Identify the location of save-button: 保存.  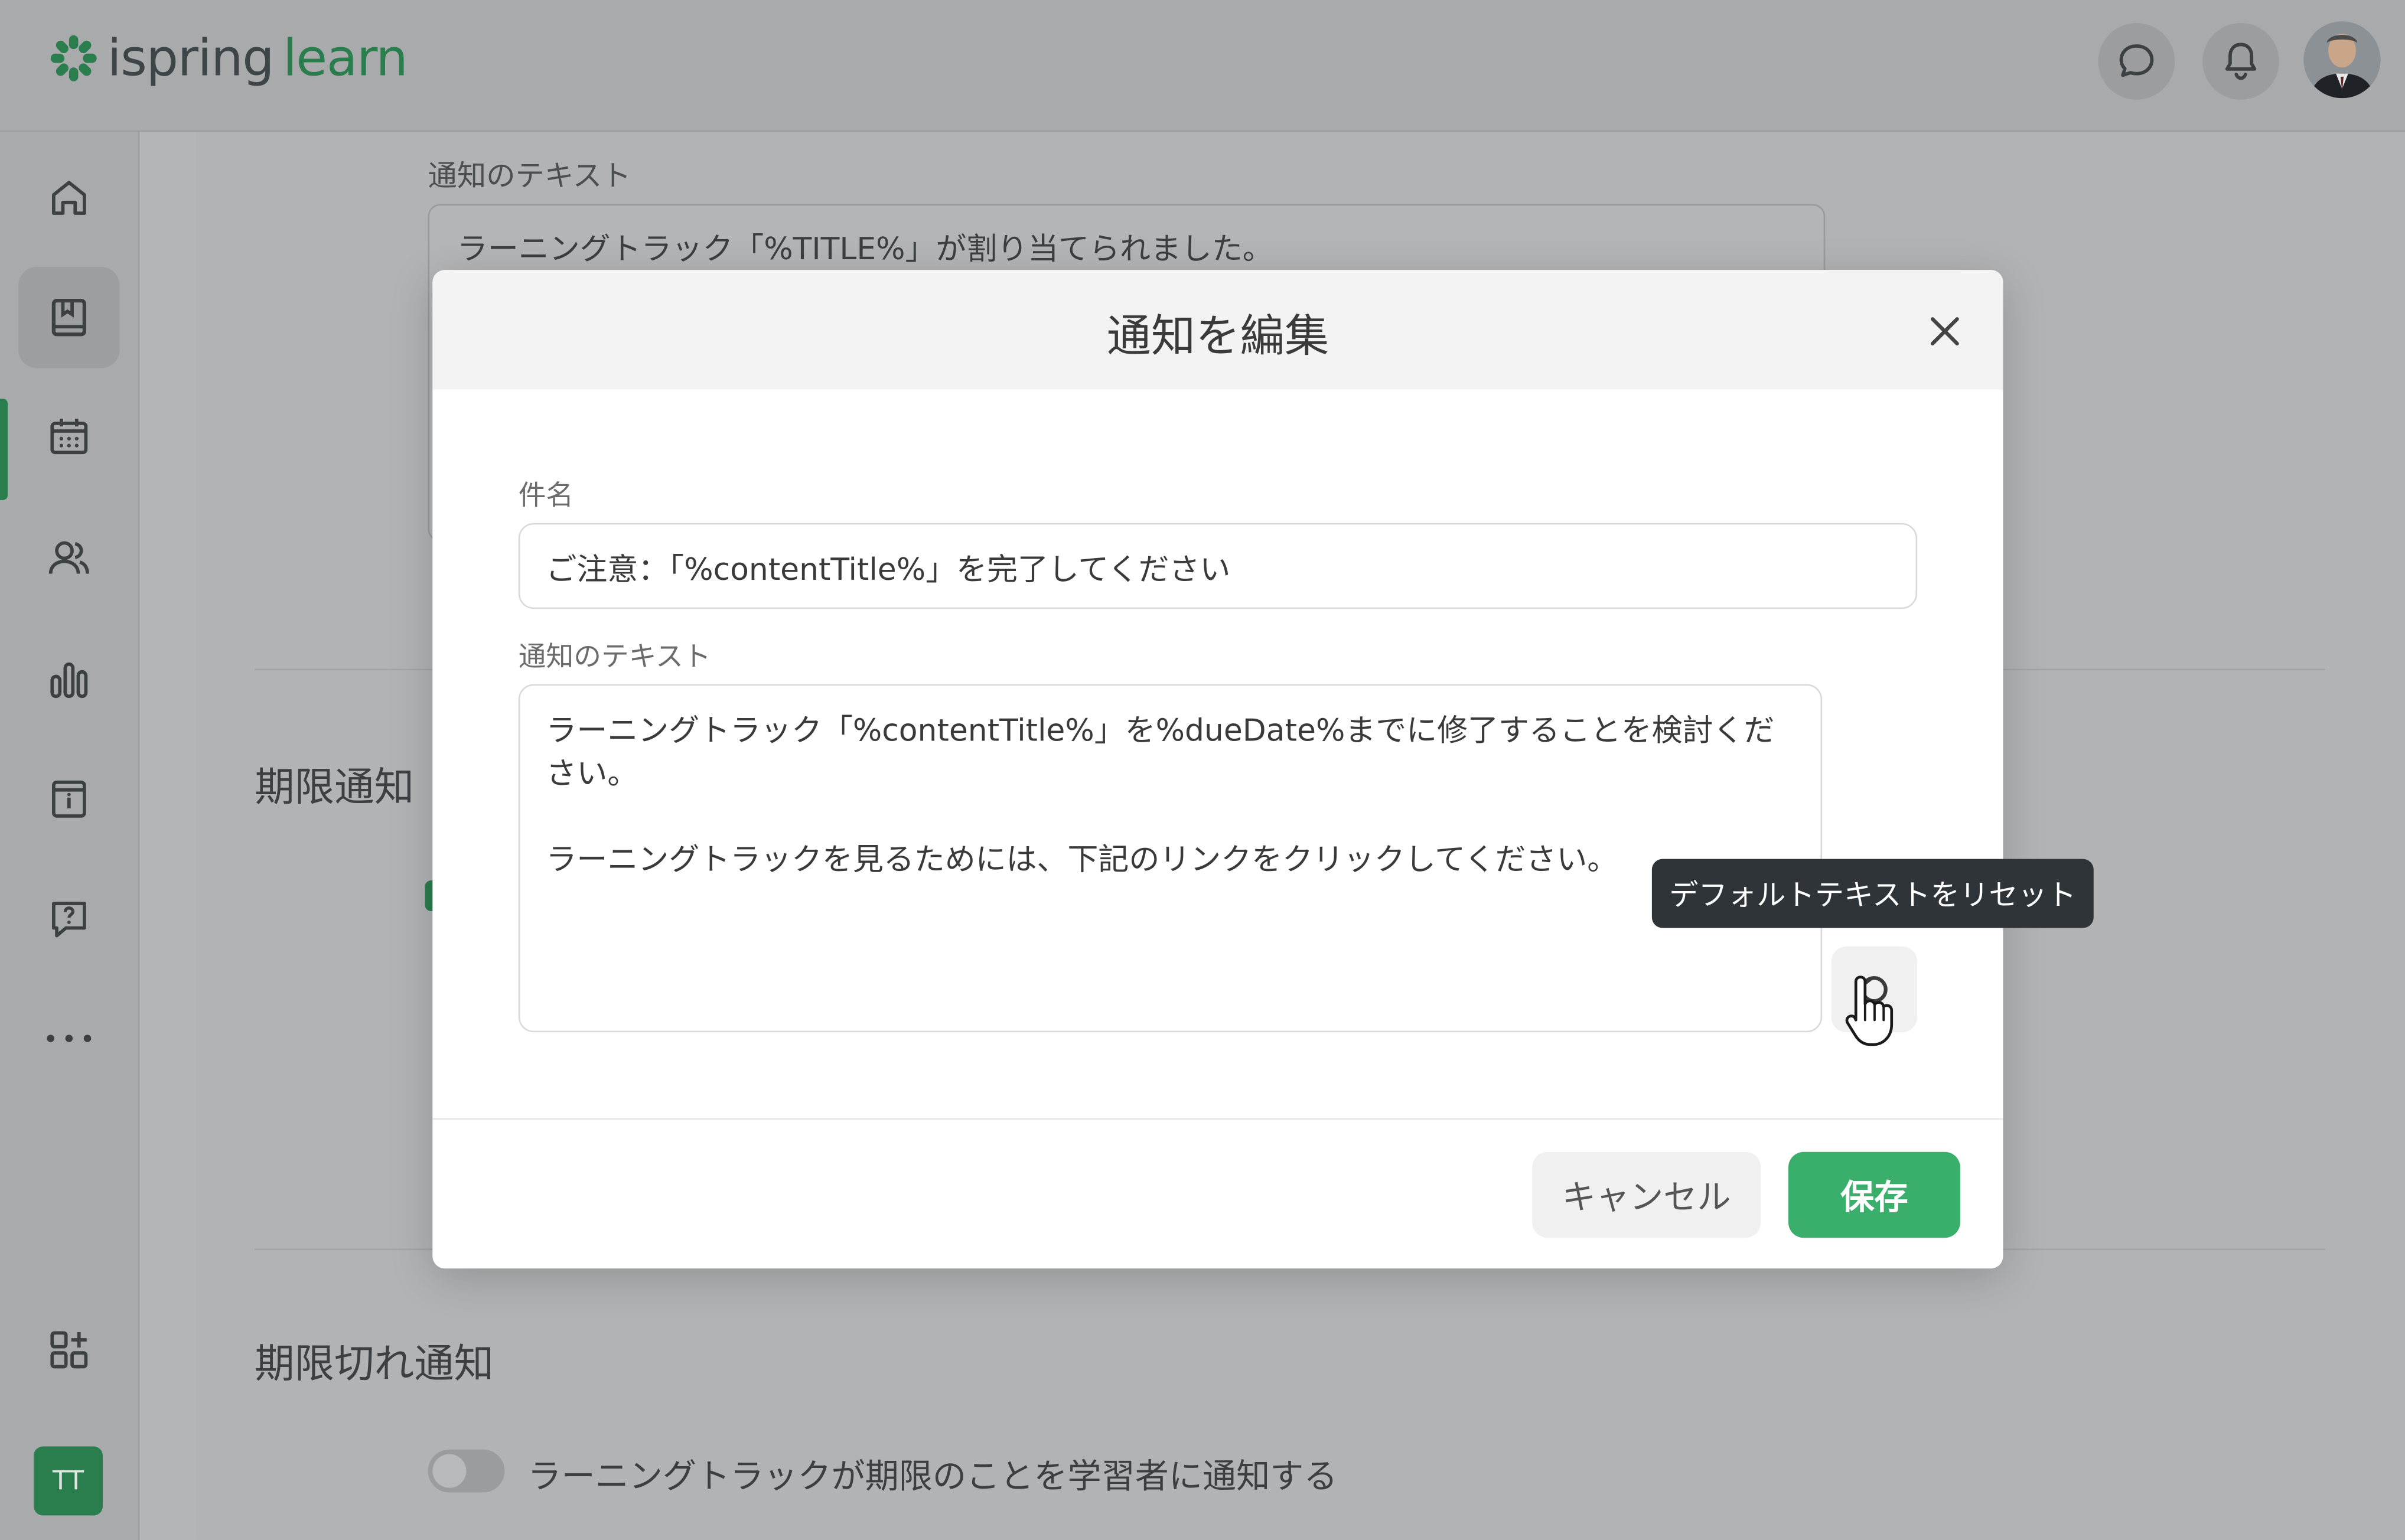
(1874, 1194).